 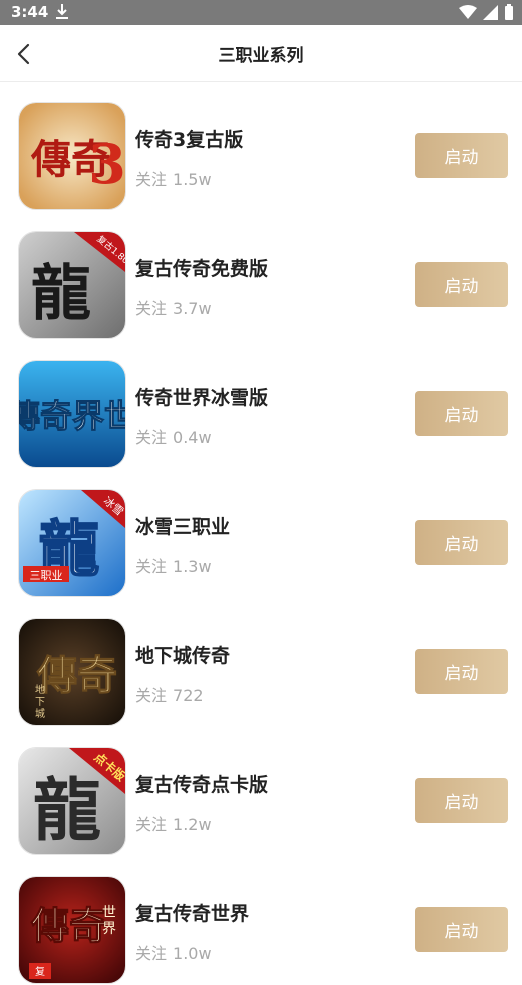 I want to click on svg-text: 傳奇界世, so click(x=72, y=416).